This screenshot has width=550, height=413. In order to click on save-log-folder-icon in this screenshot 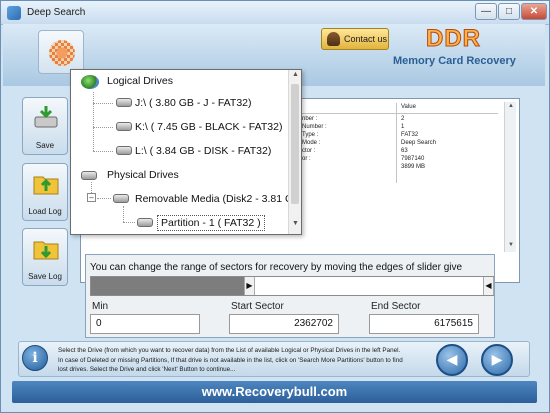, I will do `click(46, 250)`.